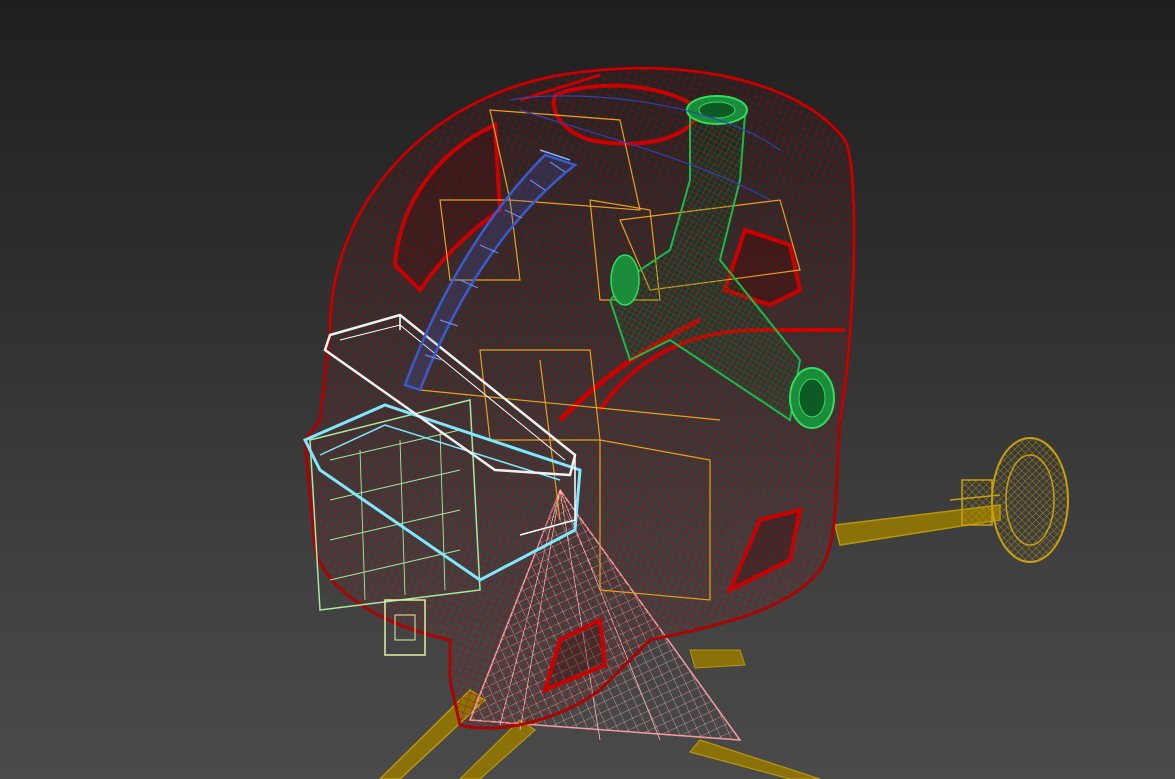  I want to click on adjustment-knob, so click(1009, 500).